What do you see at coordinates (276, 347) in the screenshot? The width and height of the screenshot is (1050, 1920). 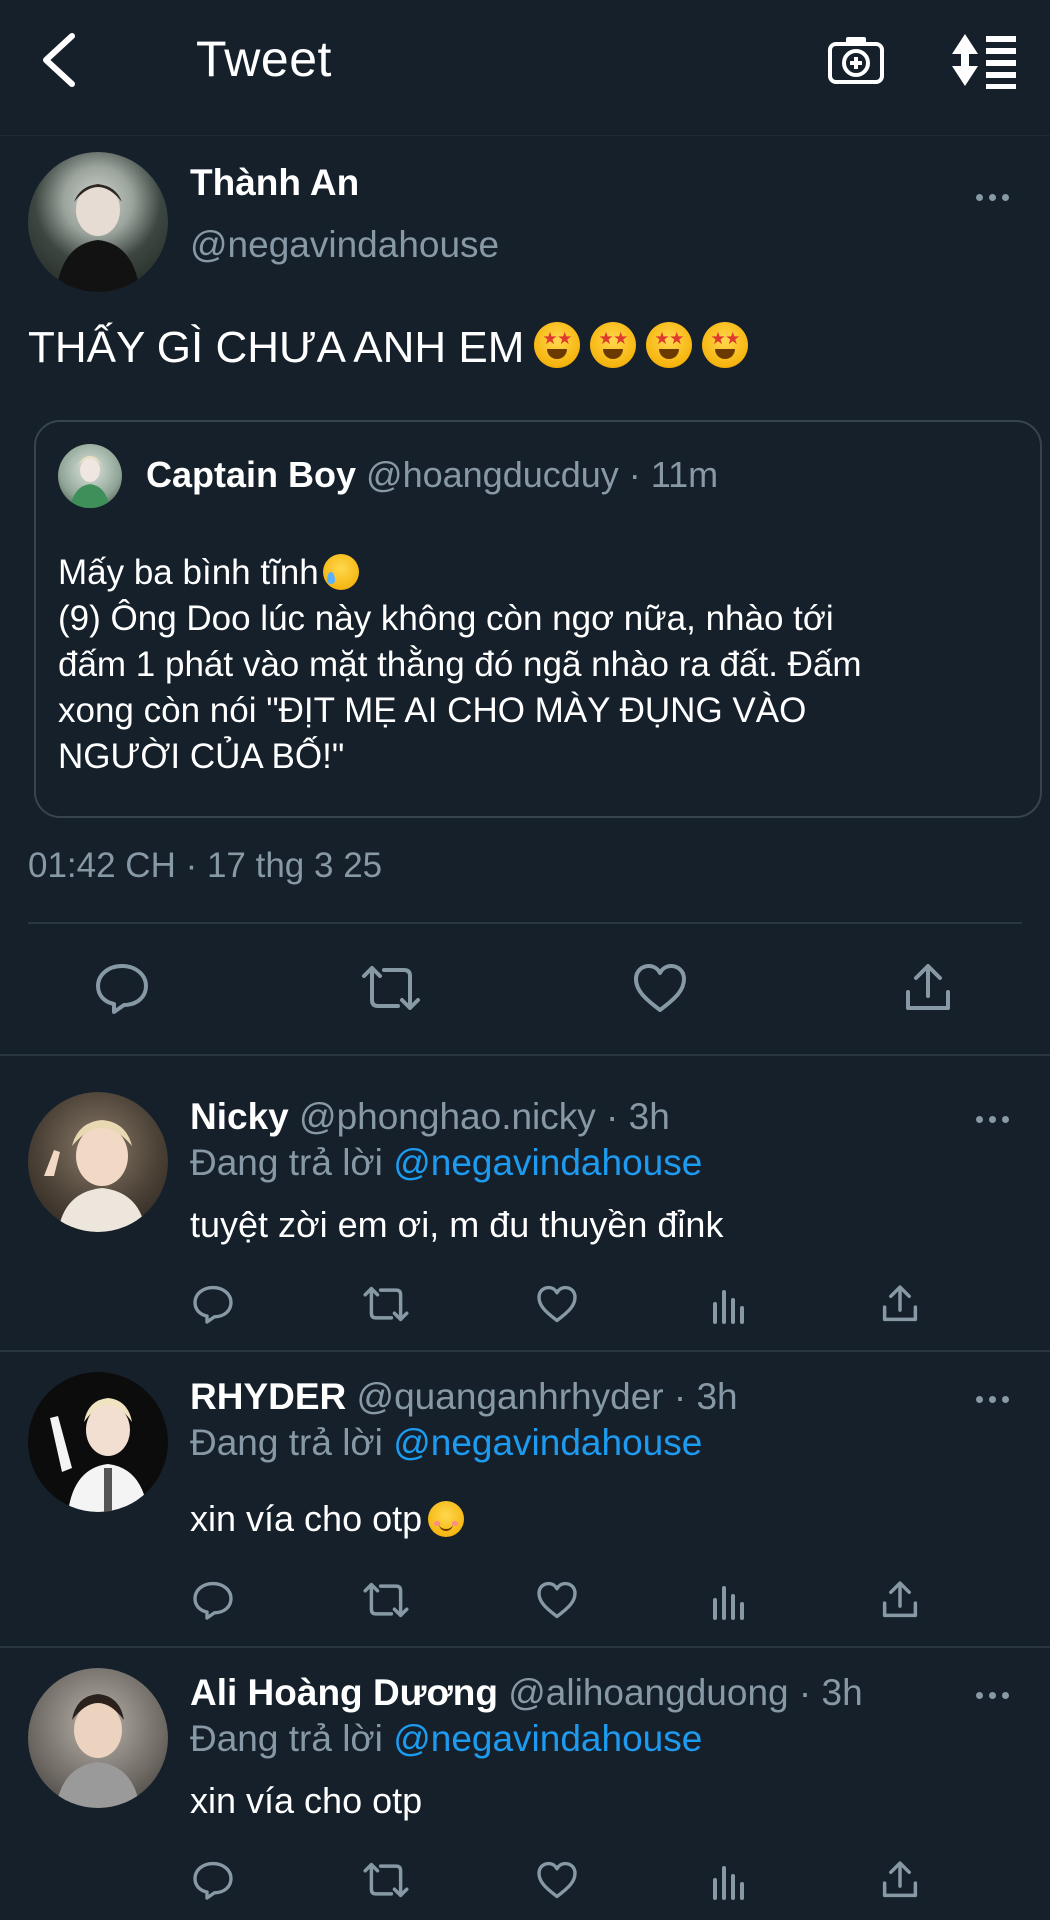 I see `tweet-text-content: THẤY GÌ CHƯA ANH EM` at bounding box center [276, 347].